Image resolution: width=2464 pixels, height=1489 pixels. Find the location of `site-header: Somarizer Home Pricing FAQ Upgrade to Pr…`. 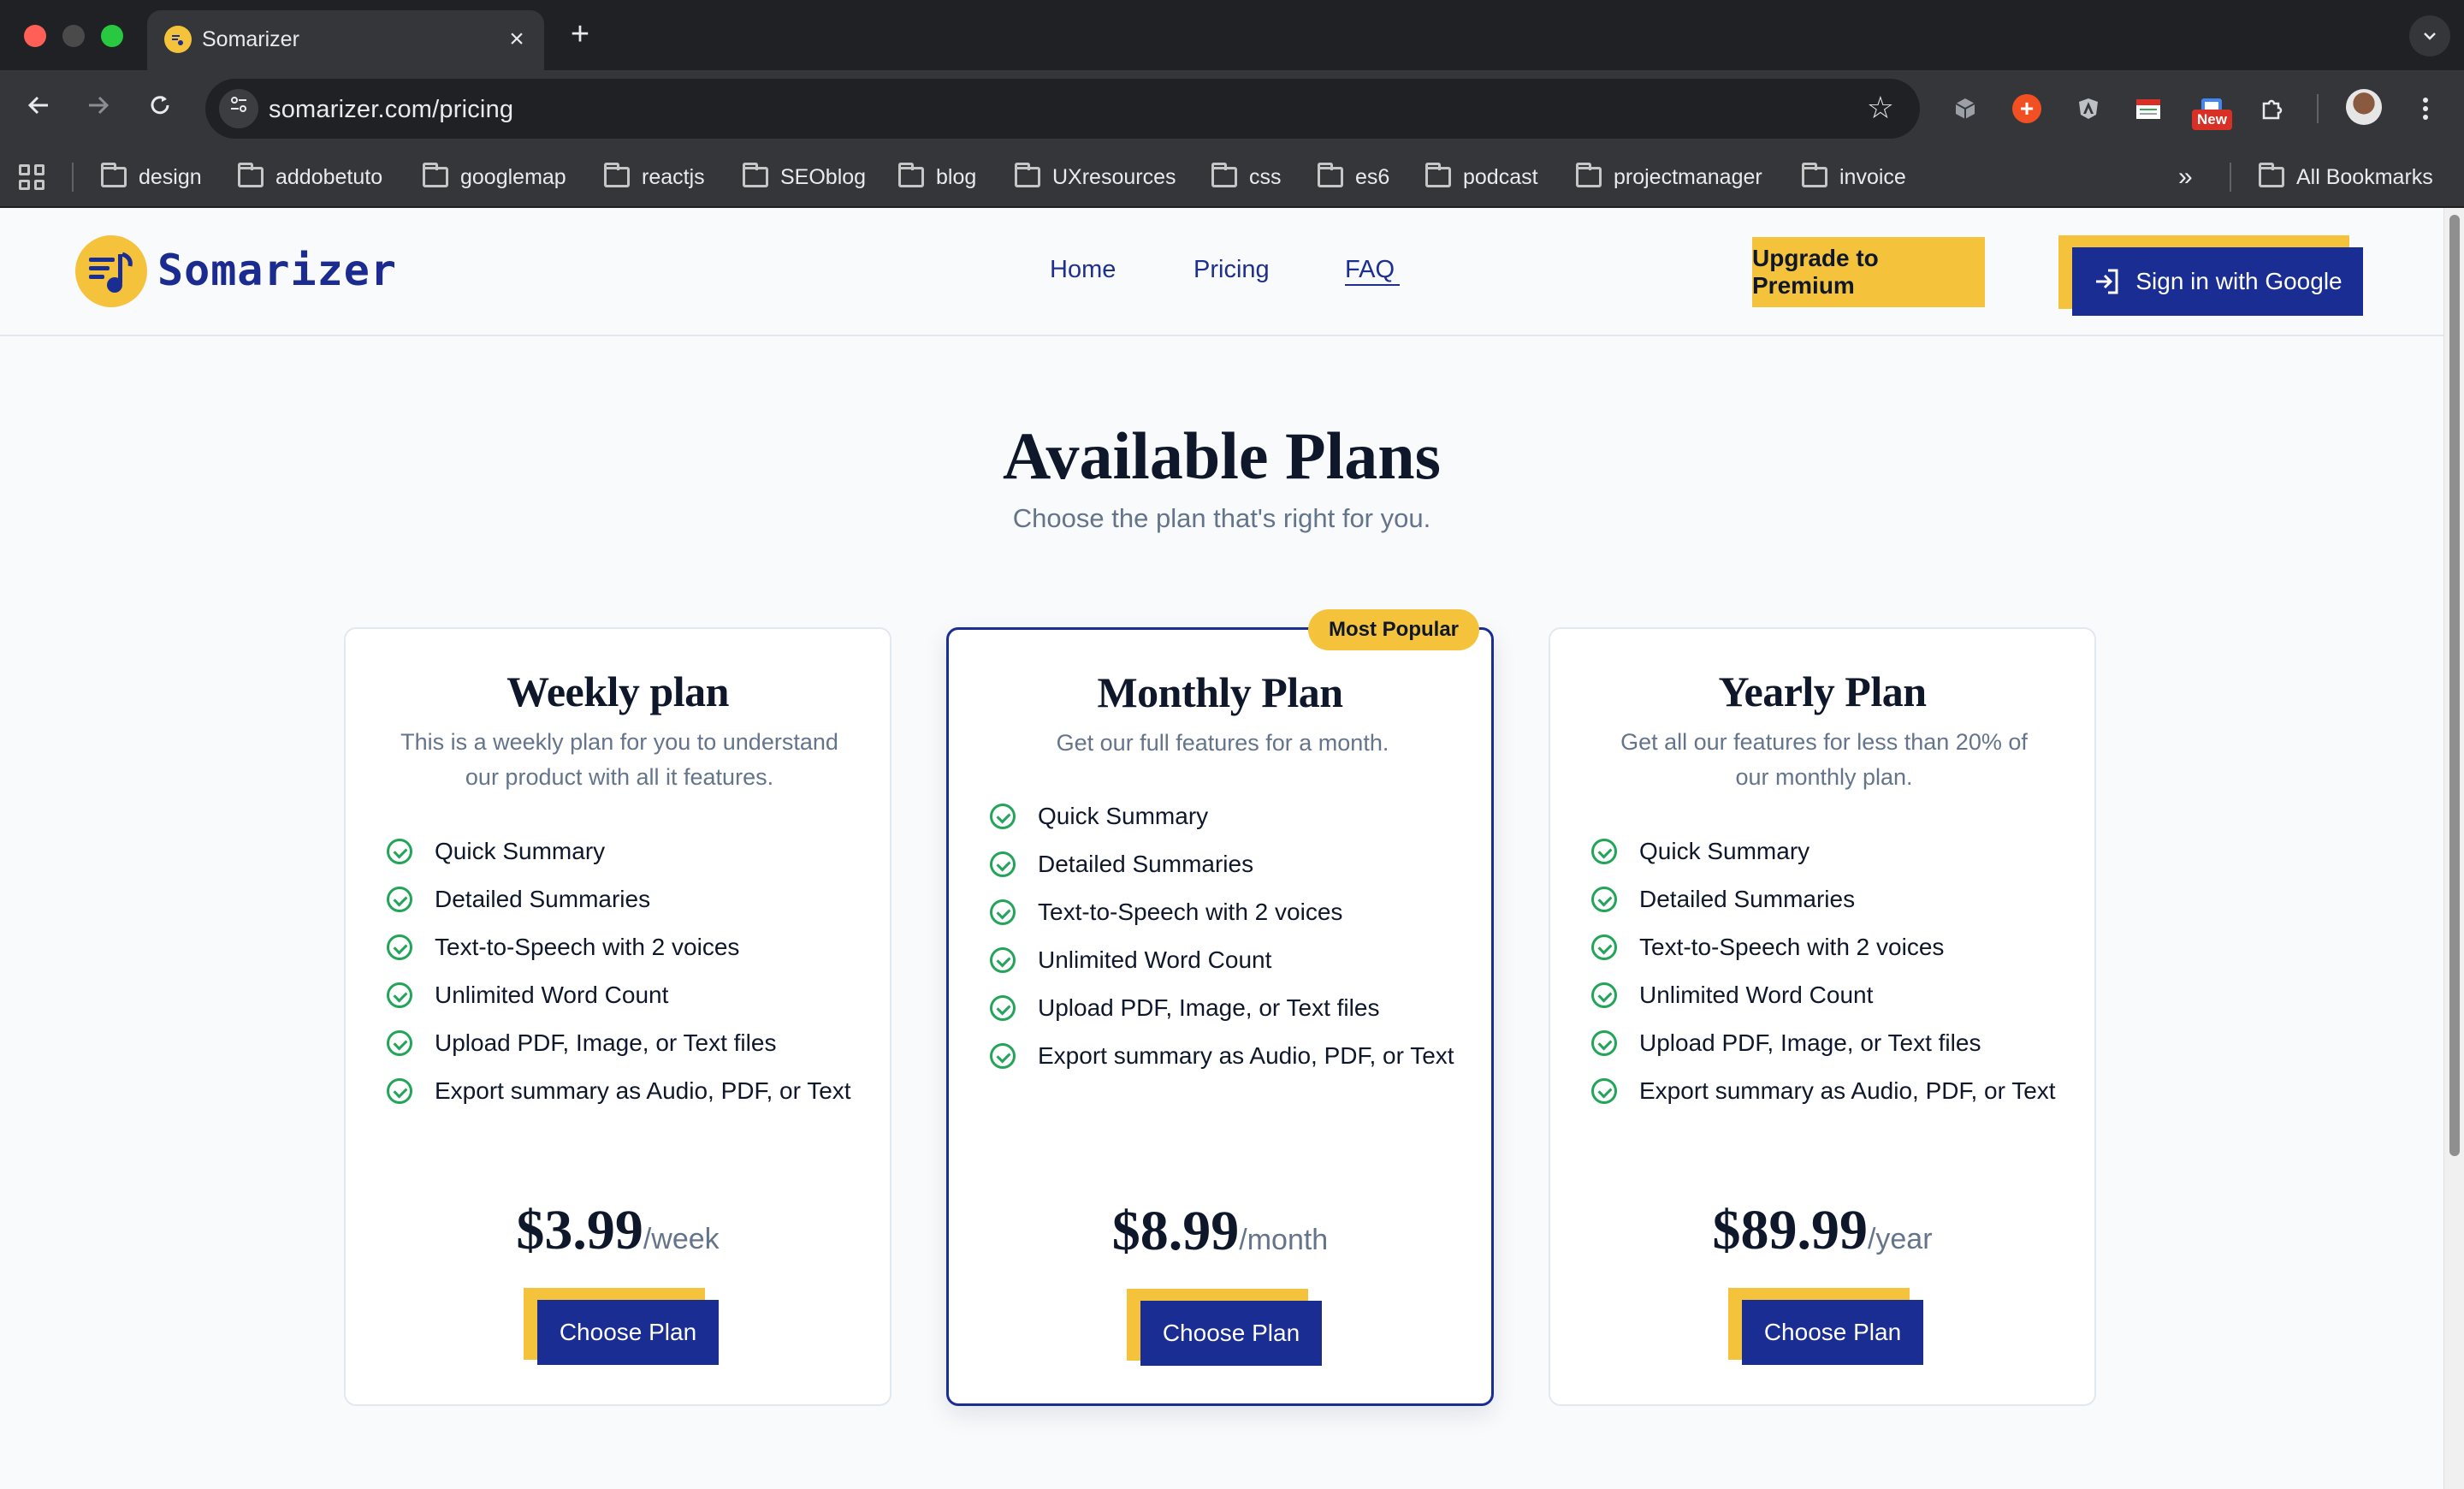

site-header: Somarizer Home Pricing FAQ Upgrade to Pr… is located at coordinates (1221, 272).